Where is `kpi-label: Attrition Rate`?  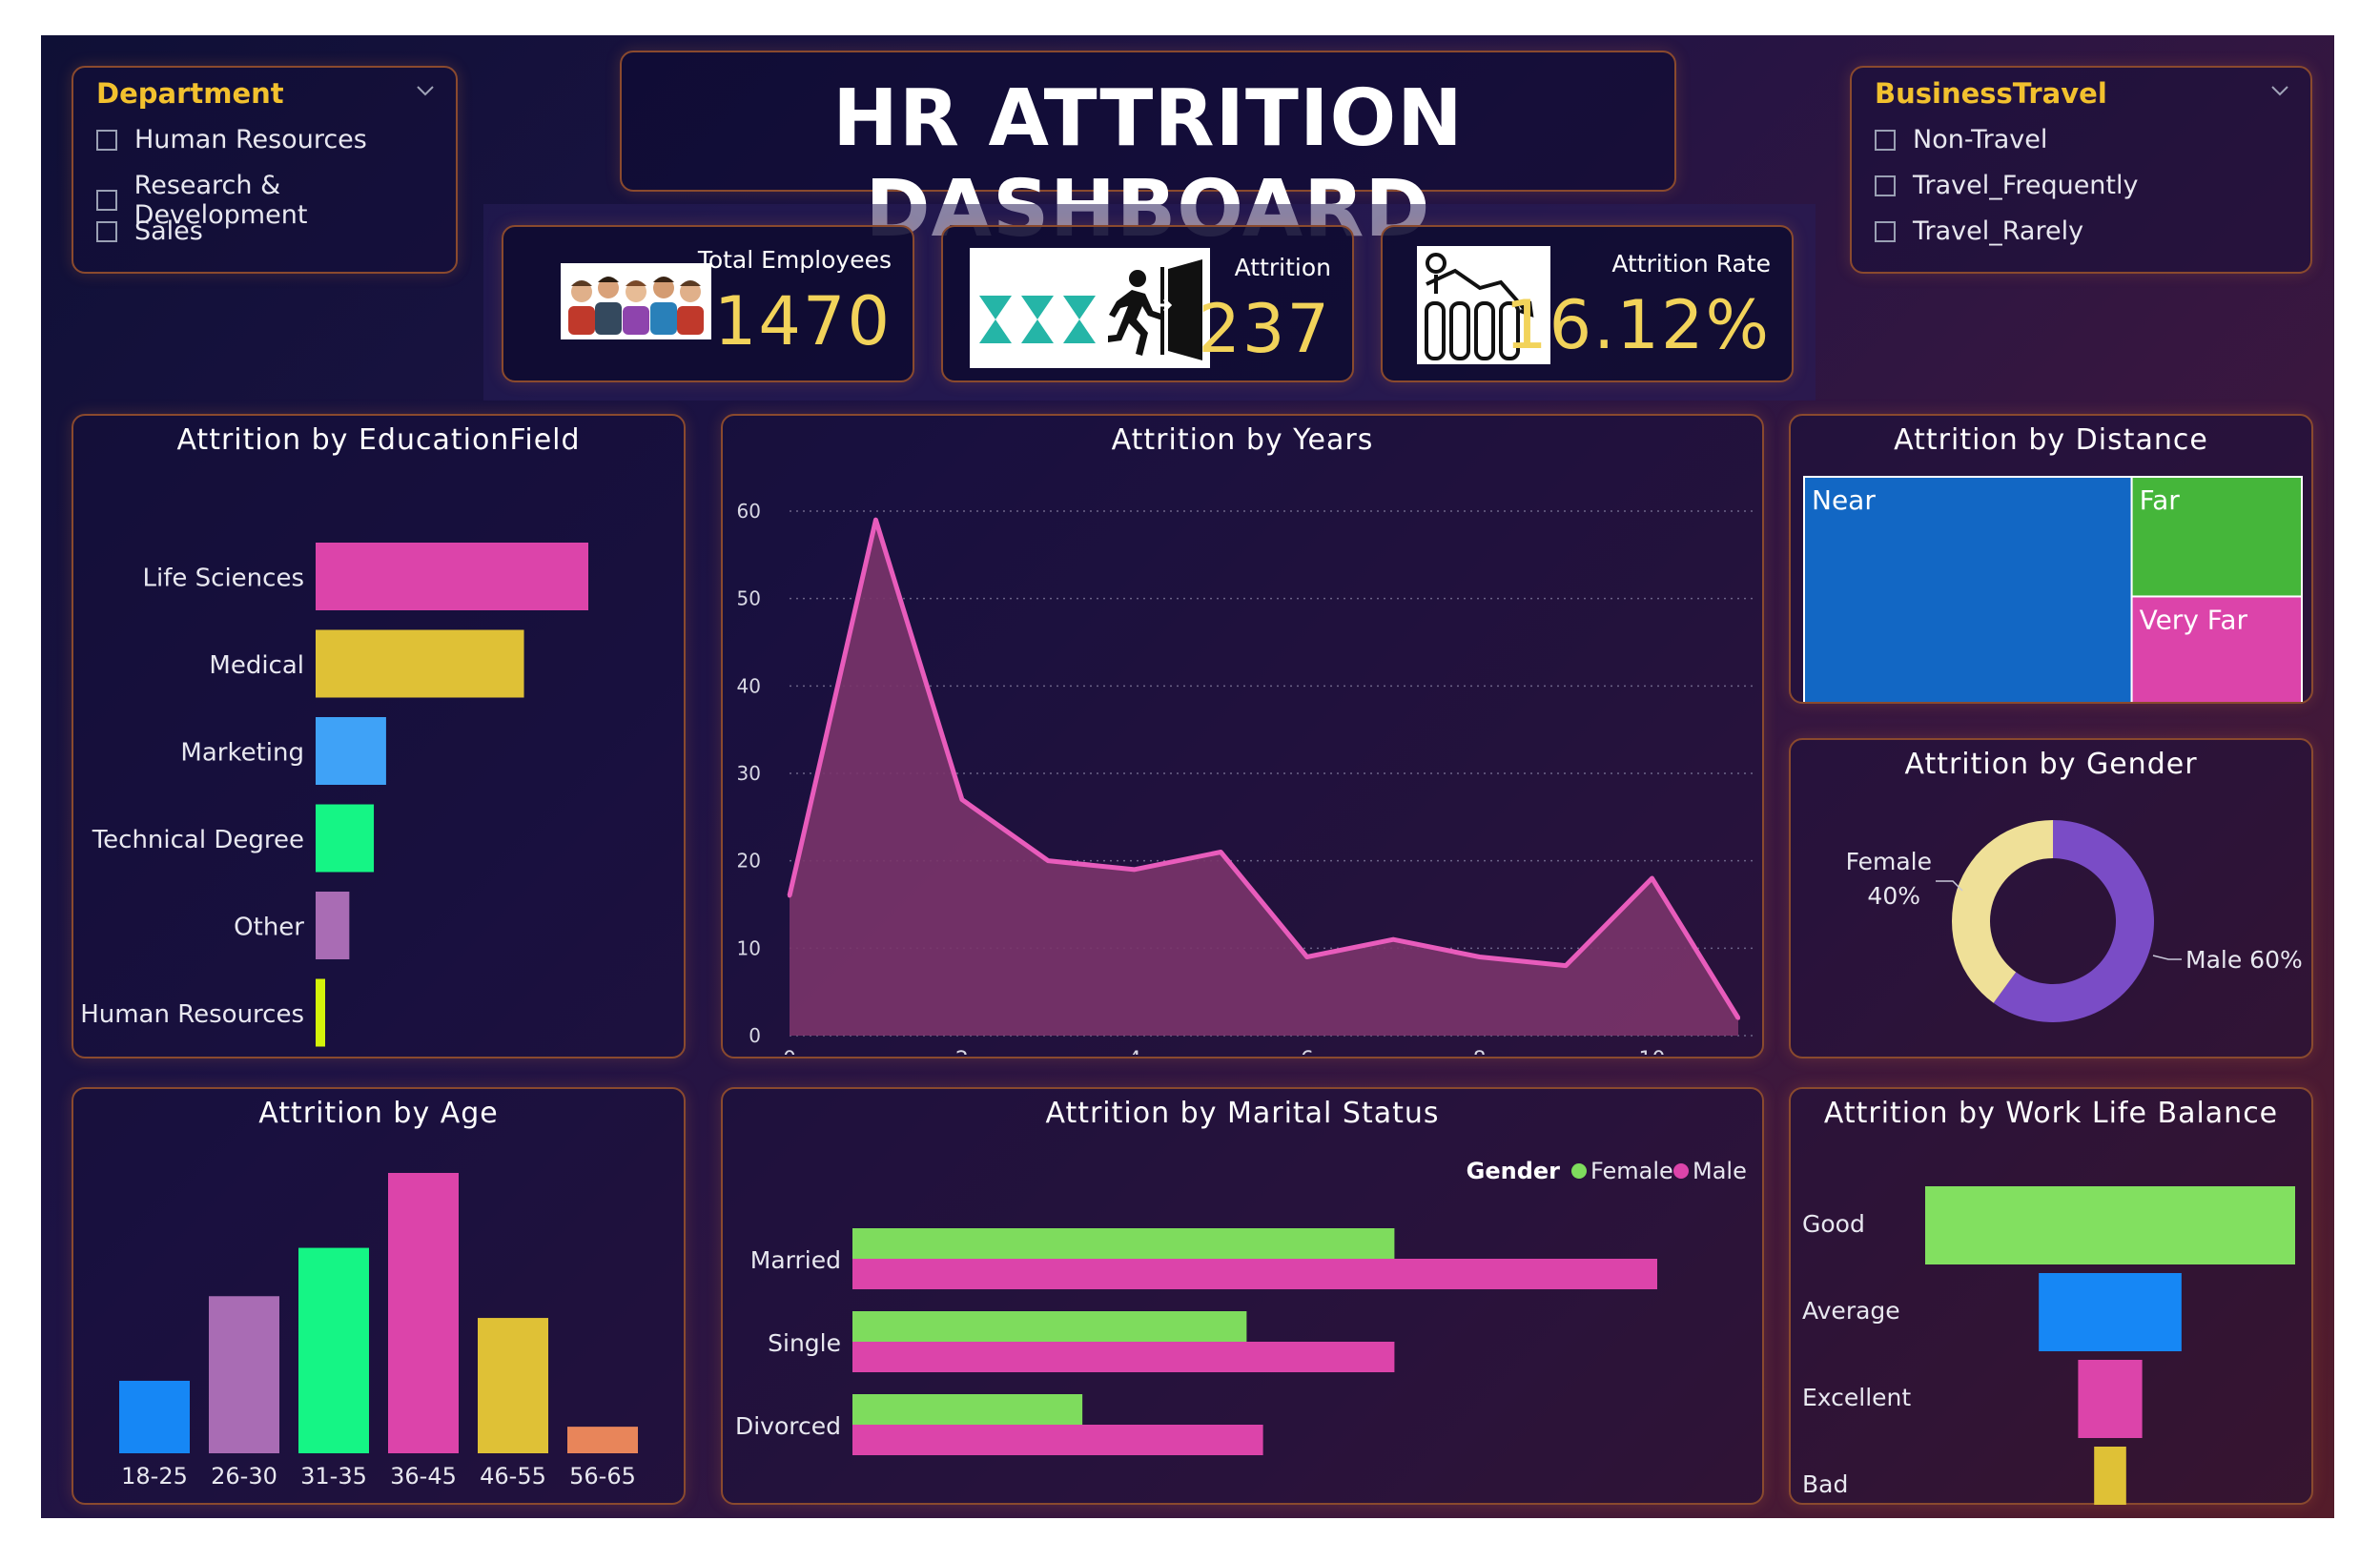 kpi-label: Attrition Rate is located at coordinates (1691, 263).